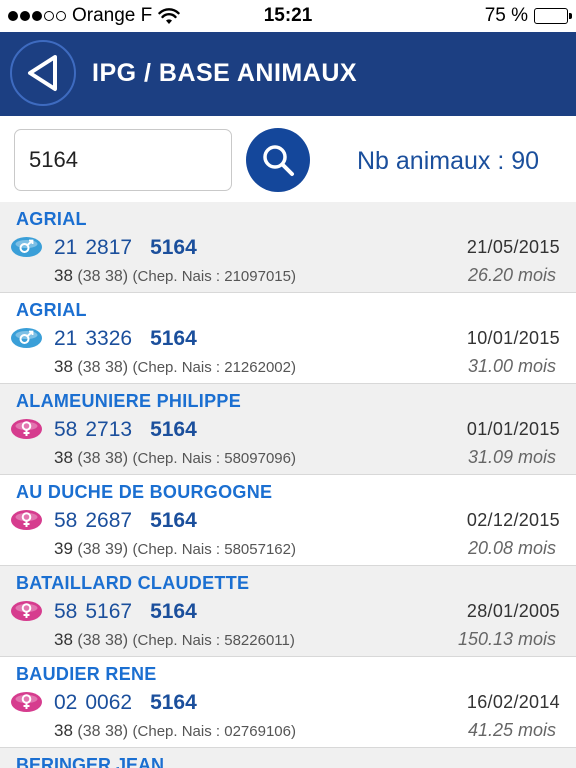 This screenshot has height=768, width=576. I want to click on back-arrow-icon, so click(42, 73).